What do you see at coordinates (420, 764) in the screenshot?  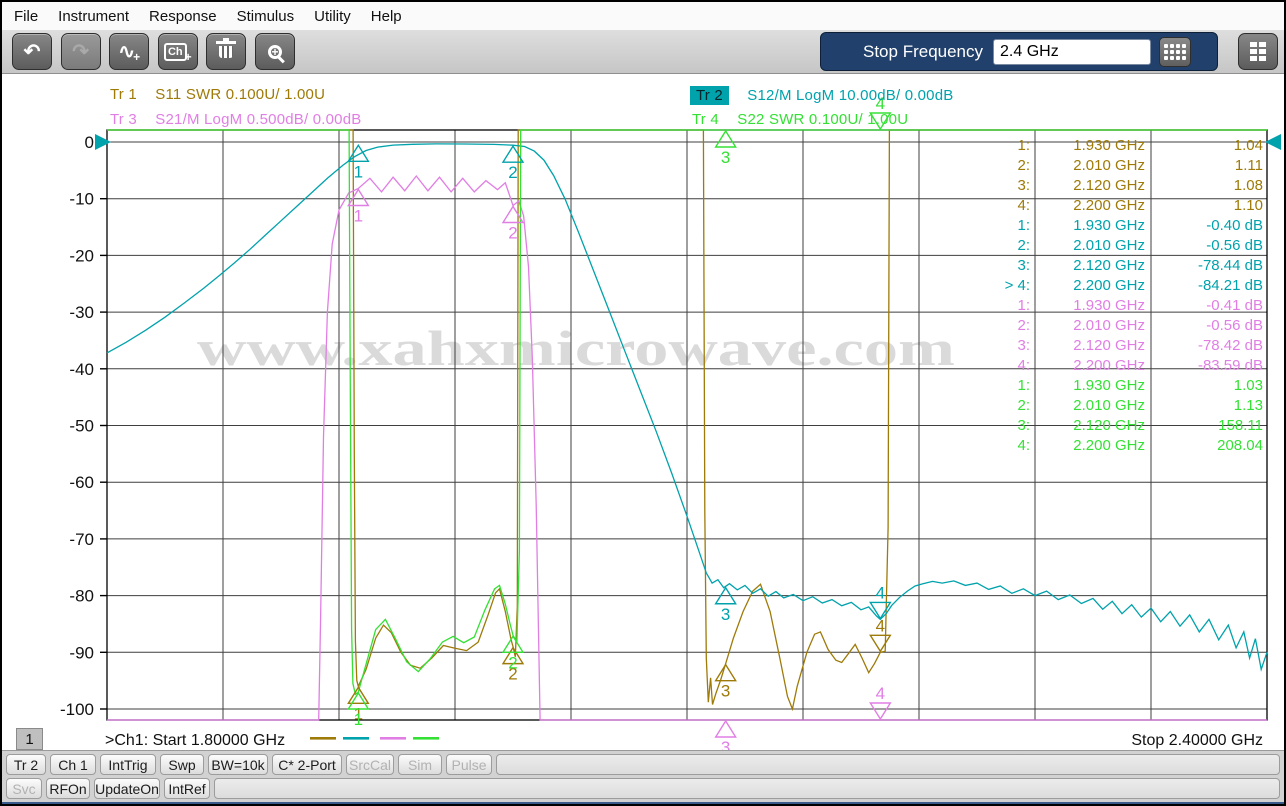 I see `status-sim: Sim` at bounding box center [420, 764].